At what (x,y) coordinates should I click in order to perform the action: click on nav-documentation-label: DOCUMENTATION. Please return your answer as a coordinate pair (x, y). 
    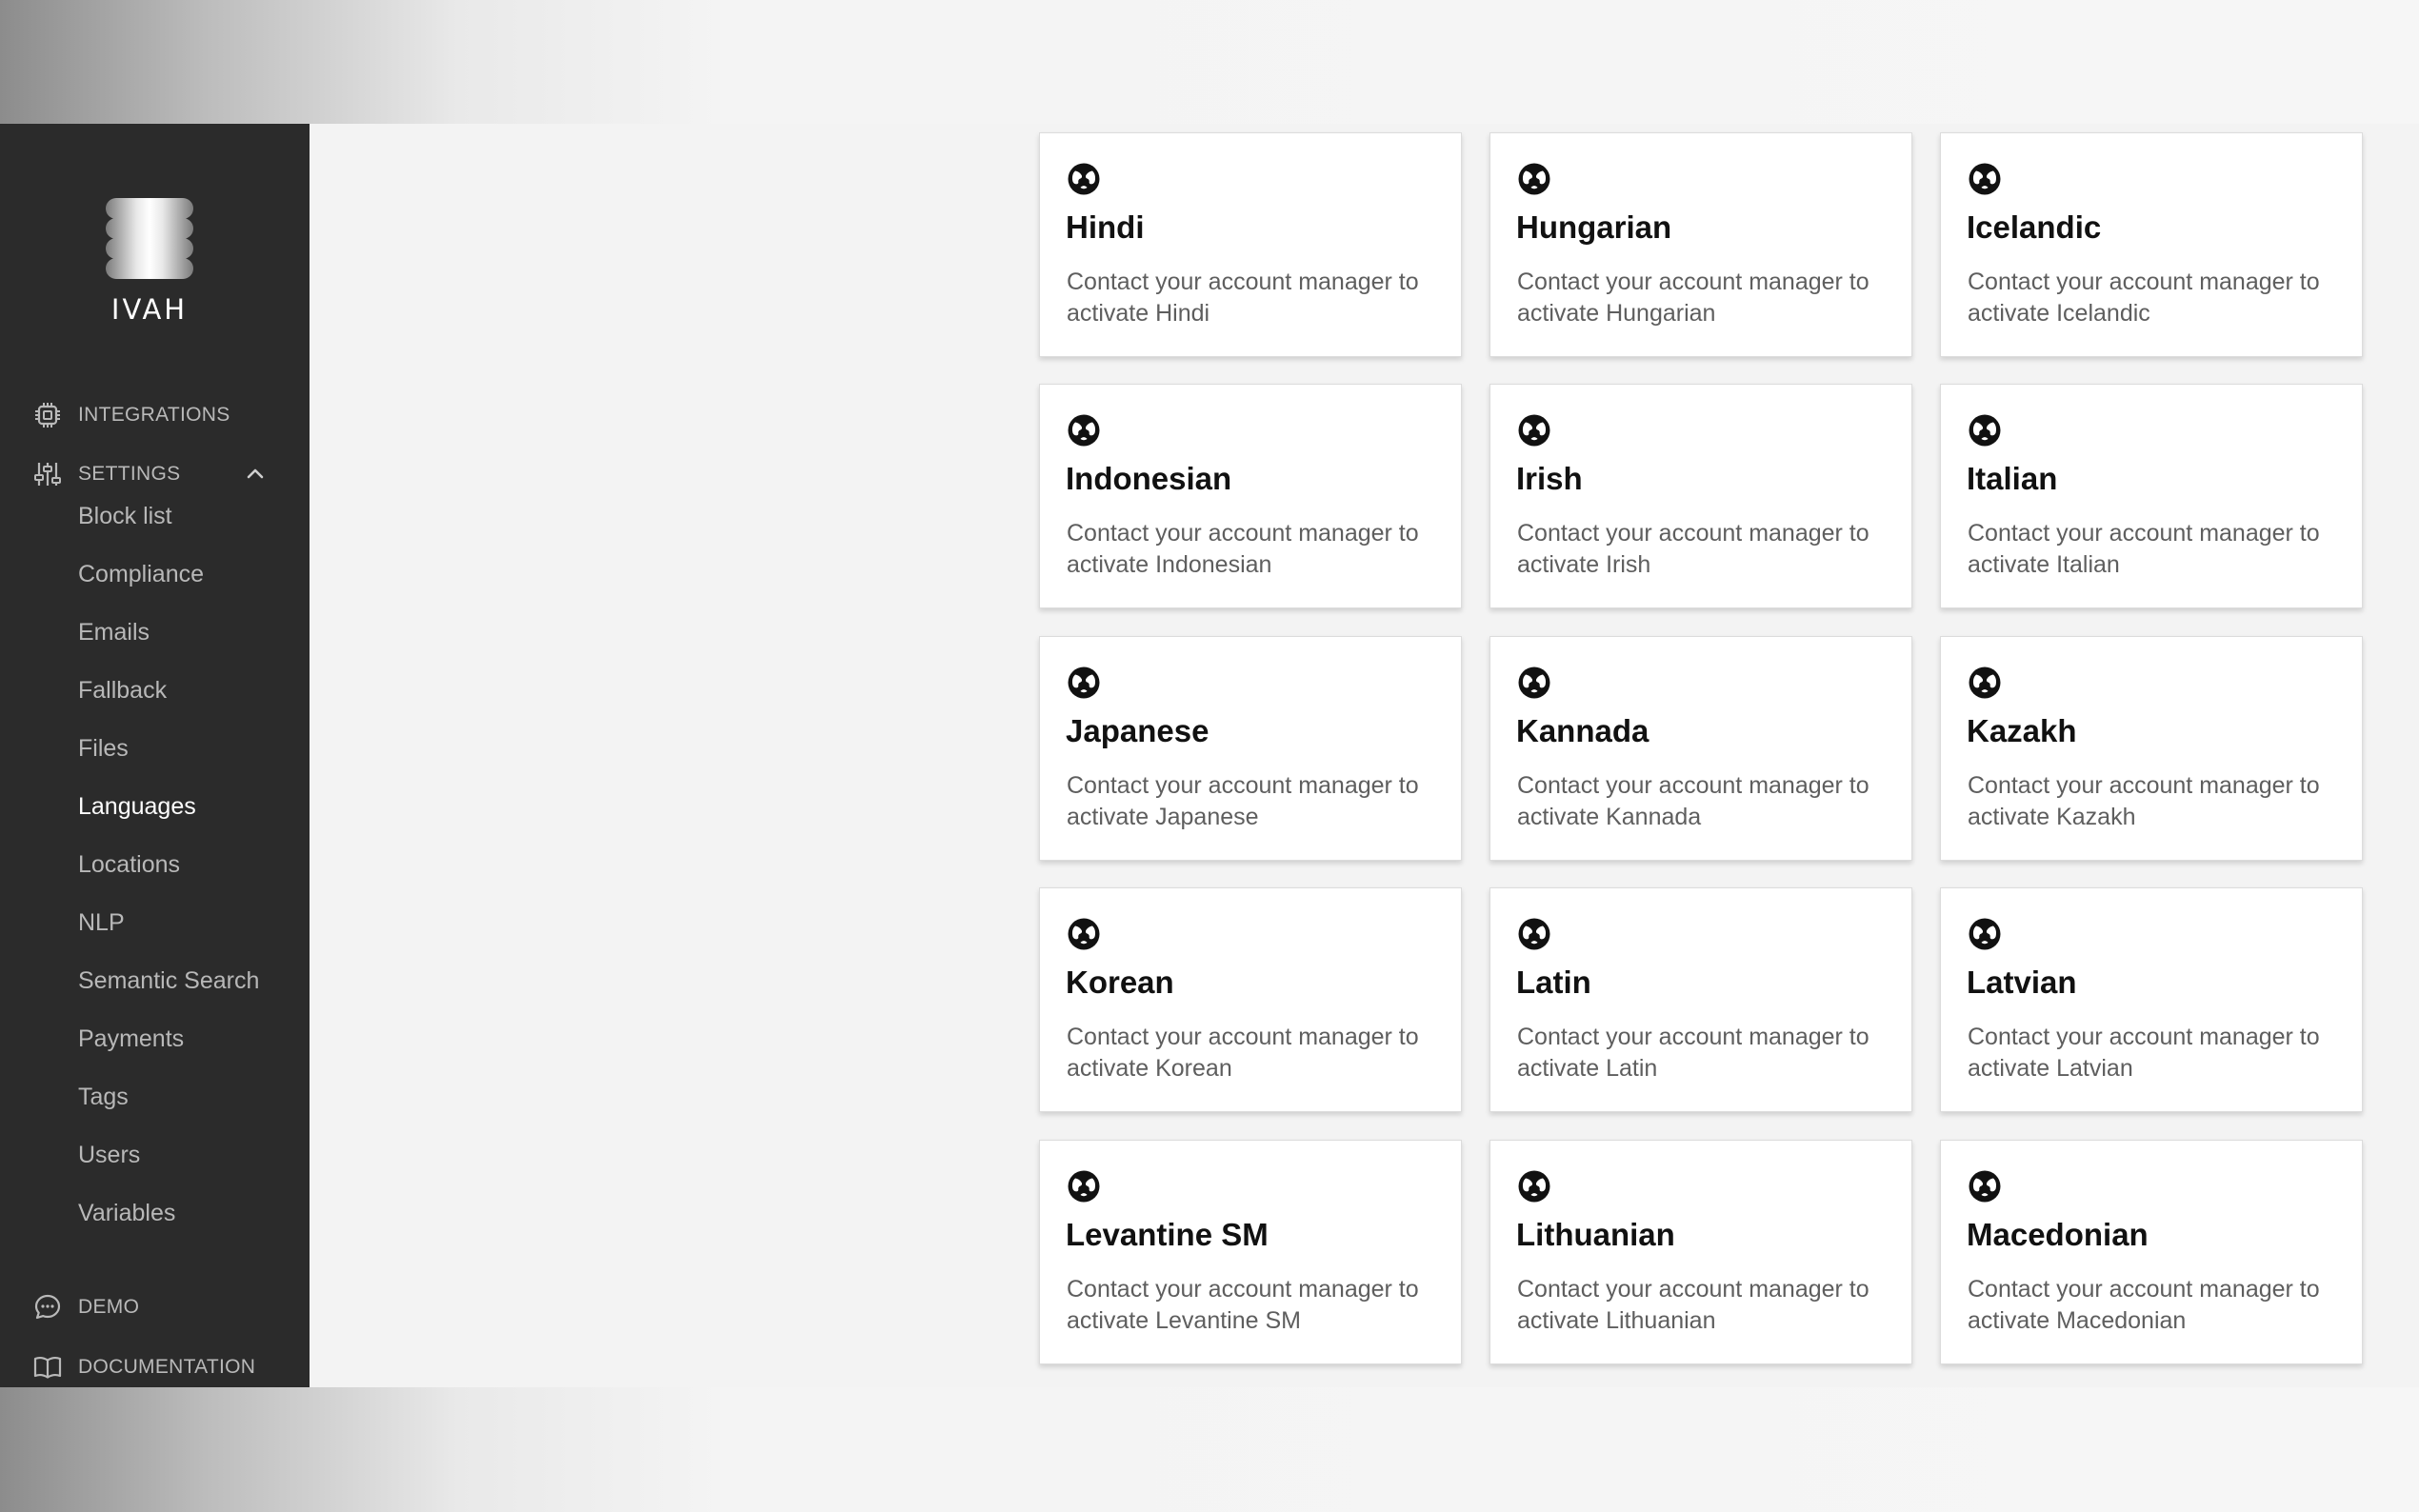
    Looking at the image, I should click on (167, 1367).